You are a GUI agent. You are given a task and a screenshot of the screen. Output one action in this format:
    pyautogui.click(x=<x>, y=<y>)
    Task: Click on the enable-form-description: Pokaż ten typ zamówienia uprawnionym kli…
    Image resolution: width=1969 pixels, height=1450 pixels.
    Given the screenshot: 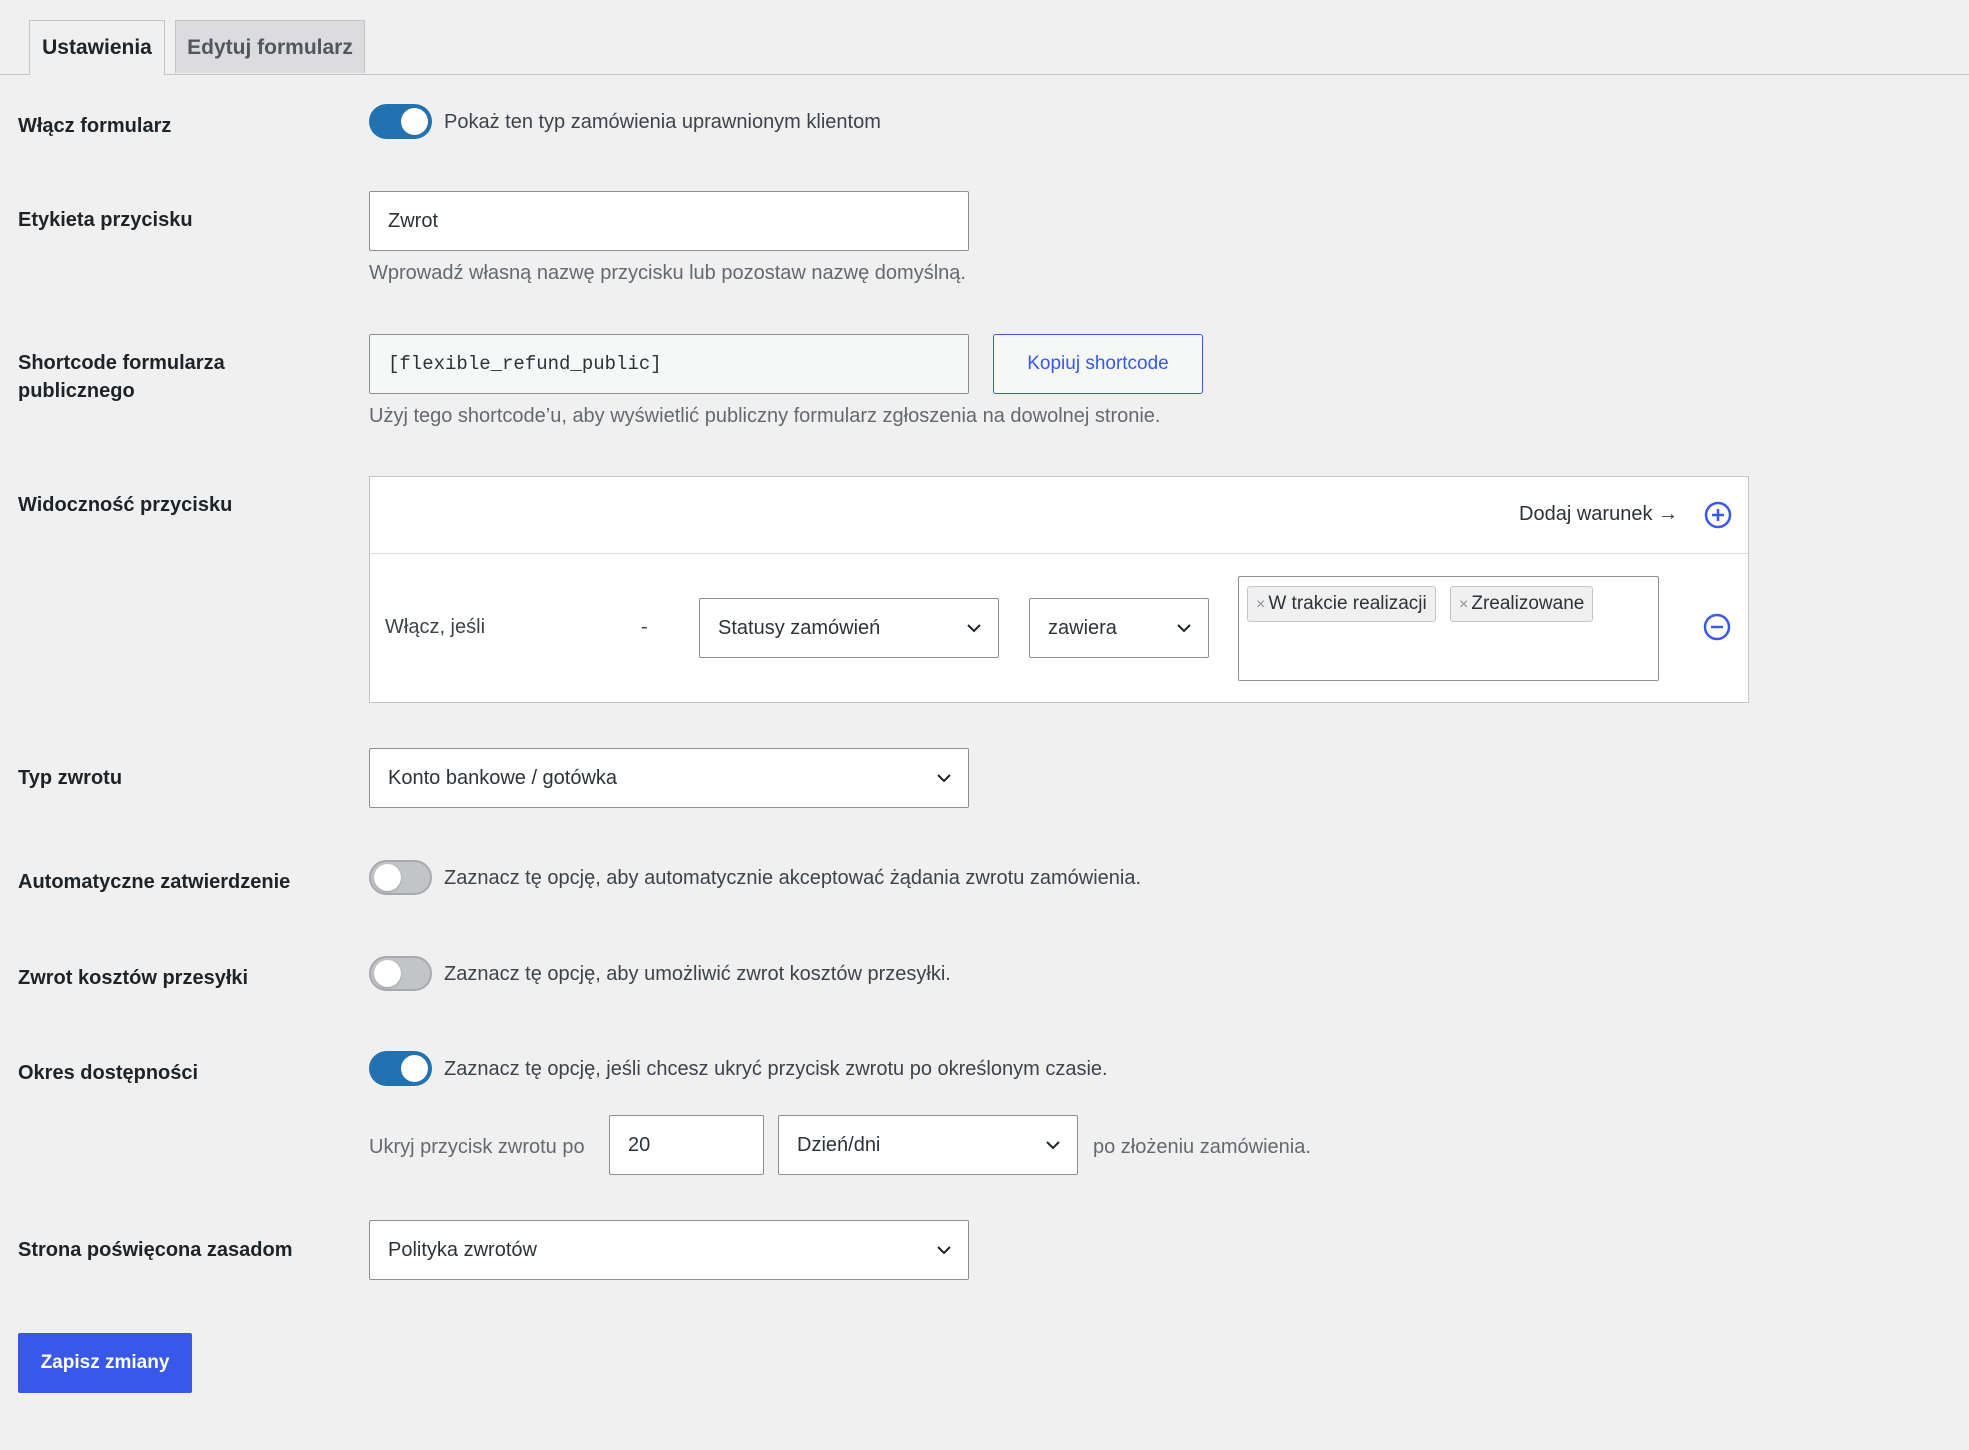 What is the action you would take?
    pyautogui.click(x=662, y=122)
    